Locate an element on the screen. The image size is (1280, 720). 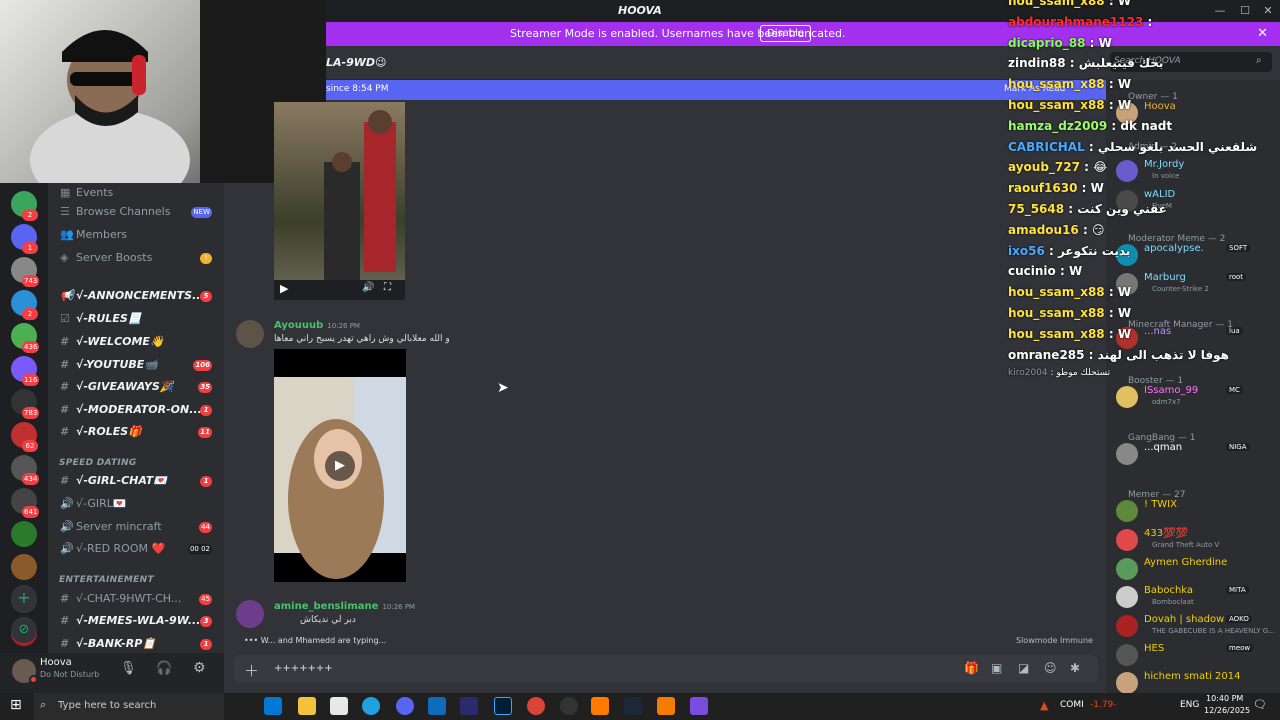
channel-item: 📢 √-ANNONCEMENTS... 5 is located at coordinates (136, 296).